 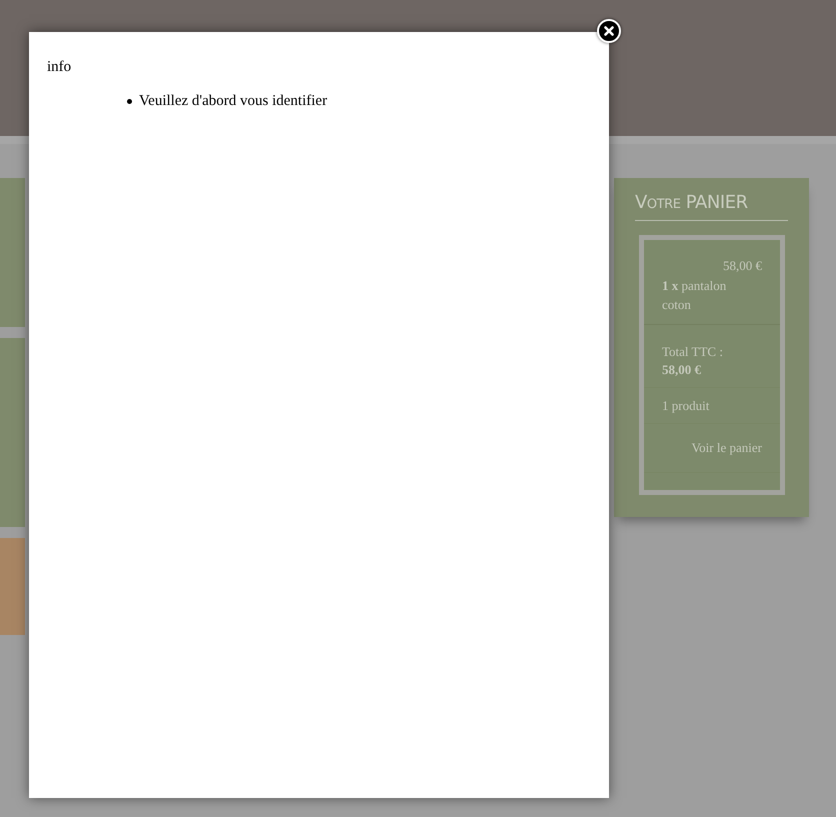 What do you see at coordinates (742, 265) in the screenshot?
I see `item-price: 58,00 €` at bounding box center [742, 265].